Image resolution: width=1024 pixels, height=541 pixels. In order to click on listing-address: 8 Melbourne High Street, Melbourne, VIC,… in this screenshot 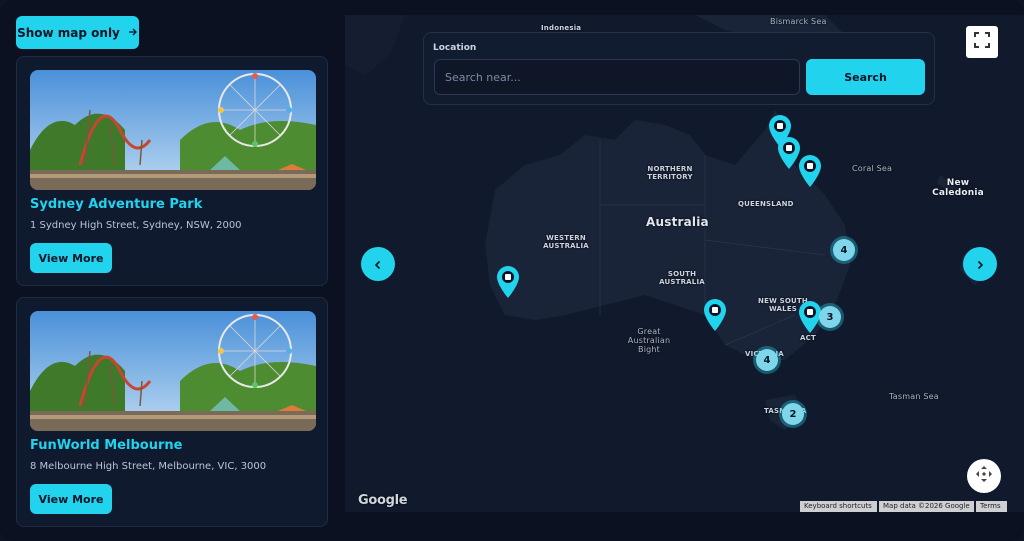, I will do `click(148, 466)`.